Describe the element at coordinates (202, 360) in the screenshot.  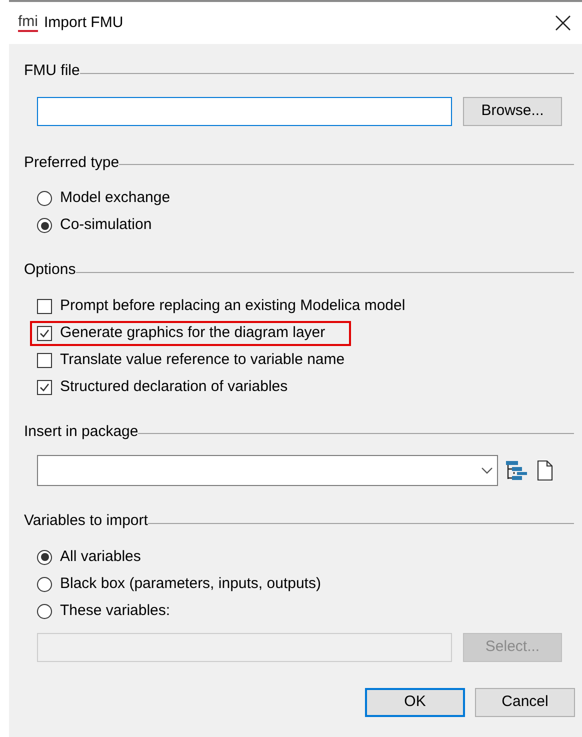
I see `checkbox-label: Translate value reference to variable name` at that location.